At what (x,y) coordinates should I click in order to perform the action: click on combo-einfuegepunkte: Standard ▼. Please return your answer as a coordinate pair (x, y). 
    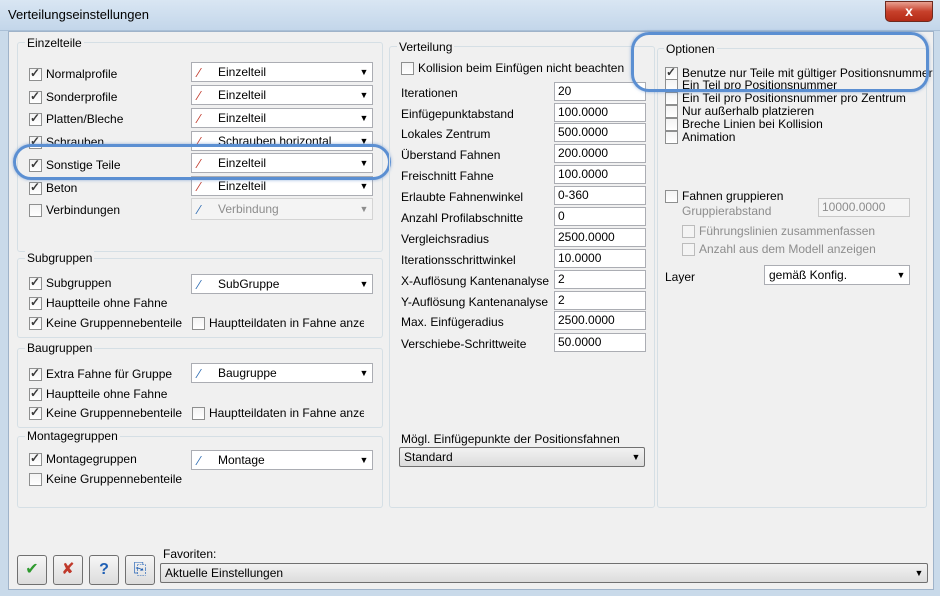
    Looking at the image, I should click on (522, 457).